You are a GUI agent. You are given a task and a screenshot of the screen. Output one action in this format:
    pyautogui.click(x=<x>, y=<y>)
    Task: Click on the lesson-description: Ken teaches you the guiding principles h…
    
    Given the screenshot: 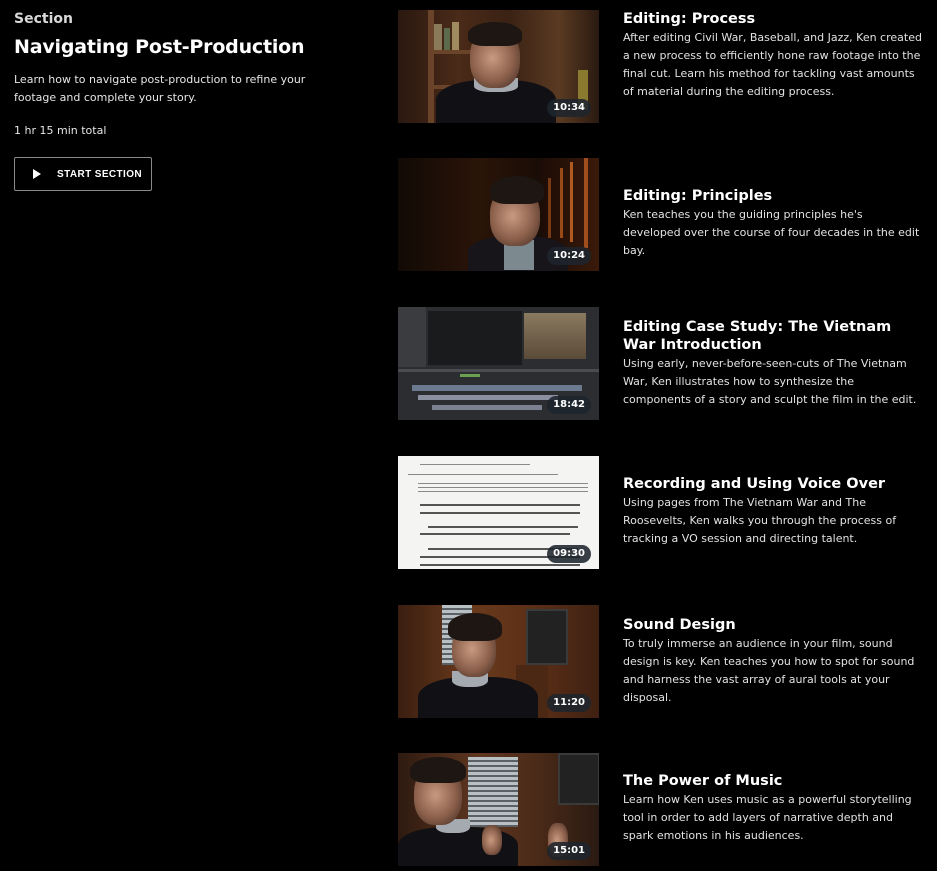 What is the action you would take?
    pyautogui.click(x=771, y=232)
    